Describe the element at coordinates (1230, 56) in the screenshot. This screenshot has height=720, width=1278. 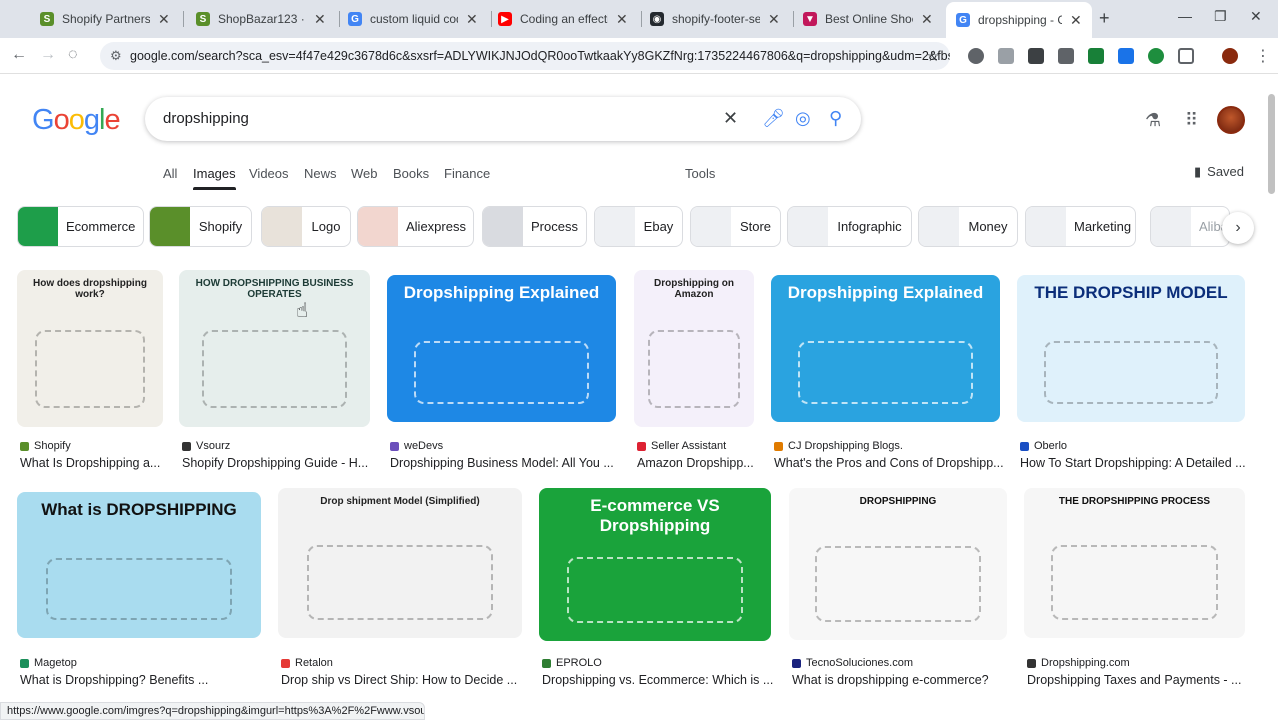
I see `profile-avatar` at that location.